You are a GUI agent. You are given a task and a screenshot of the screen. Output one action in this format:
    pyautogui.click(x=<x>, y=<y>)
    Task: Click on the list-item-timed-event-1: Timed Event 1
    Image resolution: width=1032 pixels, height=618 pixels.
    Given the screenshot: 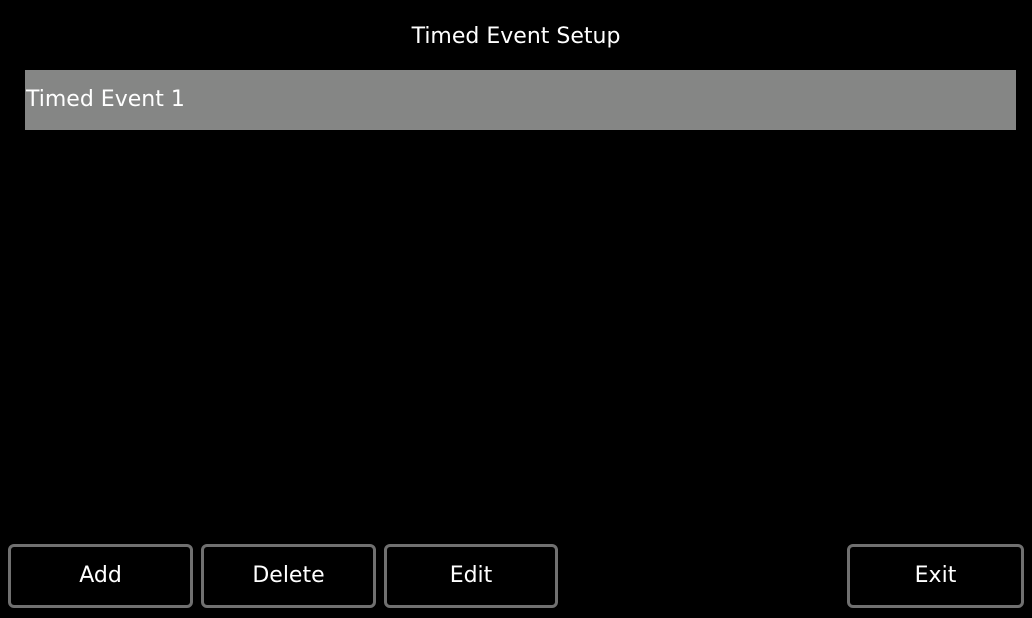 What is the action you would take?
    pyautogui.click(x=520, y=100)
    